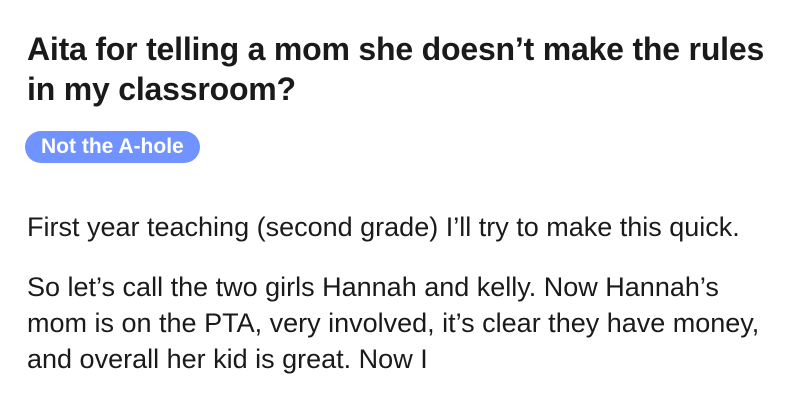  What do you see at coordinates (112, 147) in the screenshot?
I see `post-flair-badge: Not the A-hole` at bounding box center [112, 147].